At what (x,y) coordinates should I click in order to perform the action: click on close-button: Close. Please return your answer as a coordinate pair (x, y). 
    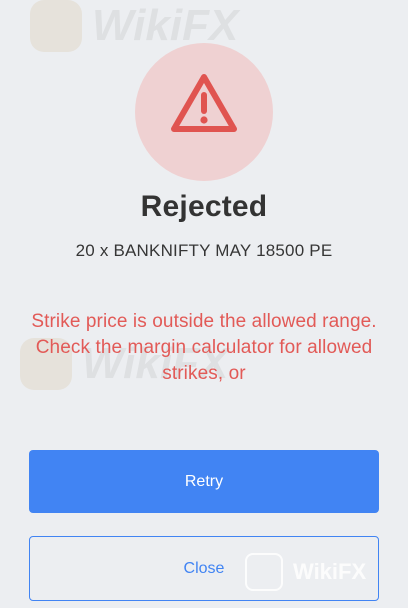
    Looking at the image, I should click on (204, 568).